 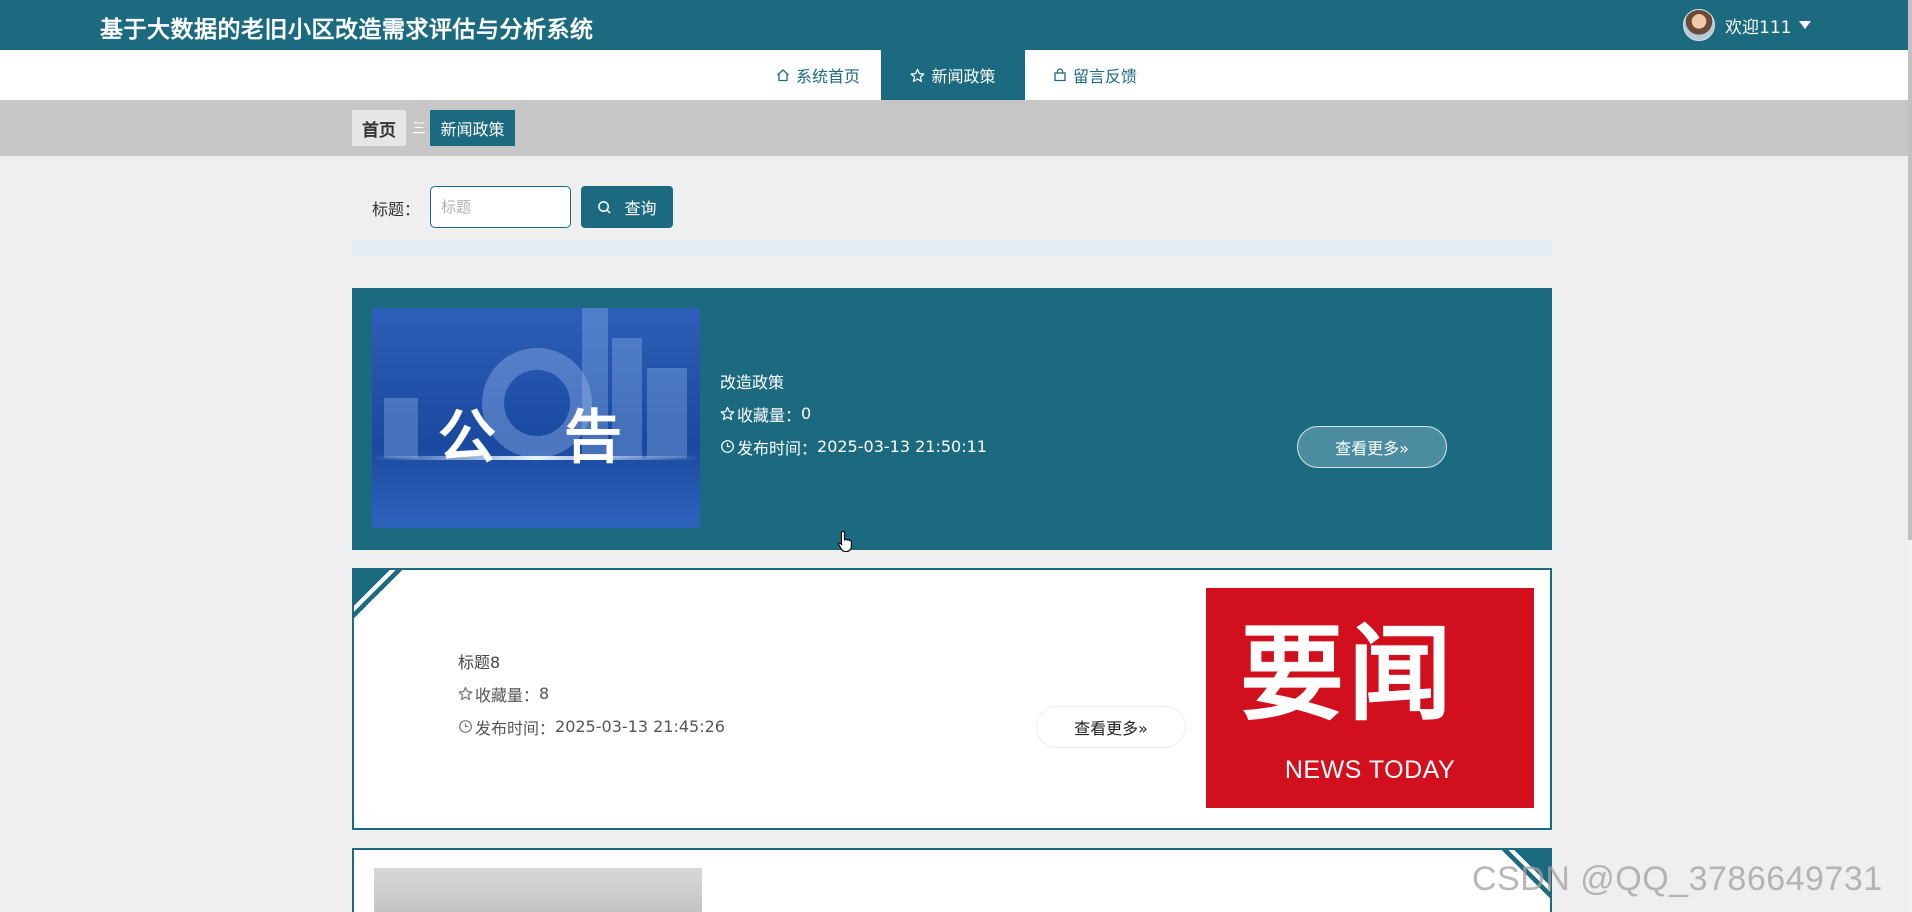 I want to click on favorites-row: 收藏量： 0, so click(x=853, y=413).